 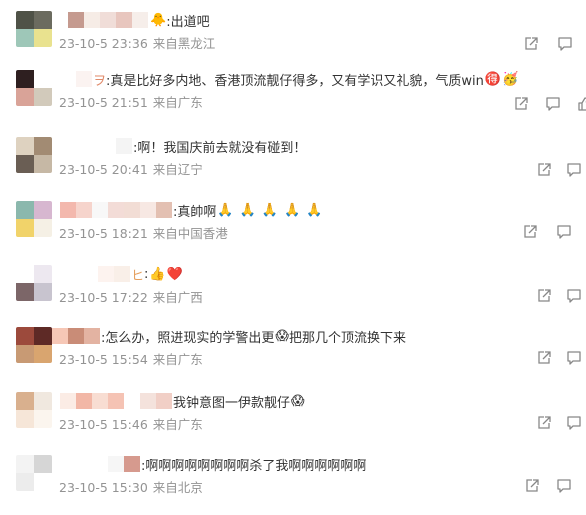 I want to click on comment-item: :啊啊啊啊啊啊啊啊杀了我啊啊啊啊啊啊 23-10-5 15:30 来自北京, so click(x=293, y=484).